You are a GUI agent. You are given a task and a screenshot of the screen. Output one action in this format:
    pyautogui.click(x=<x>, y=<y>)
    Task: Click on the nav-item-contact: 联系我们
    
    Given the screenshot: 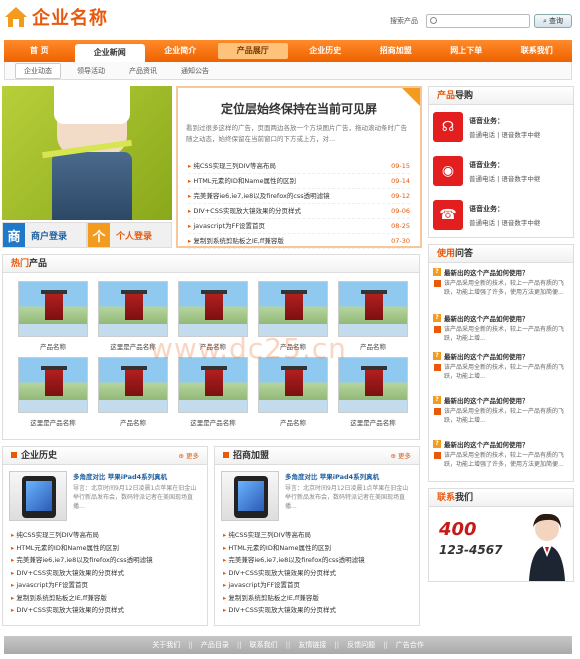 What is the action you would take?
    pyautogui.click(x=537, y=51)
    